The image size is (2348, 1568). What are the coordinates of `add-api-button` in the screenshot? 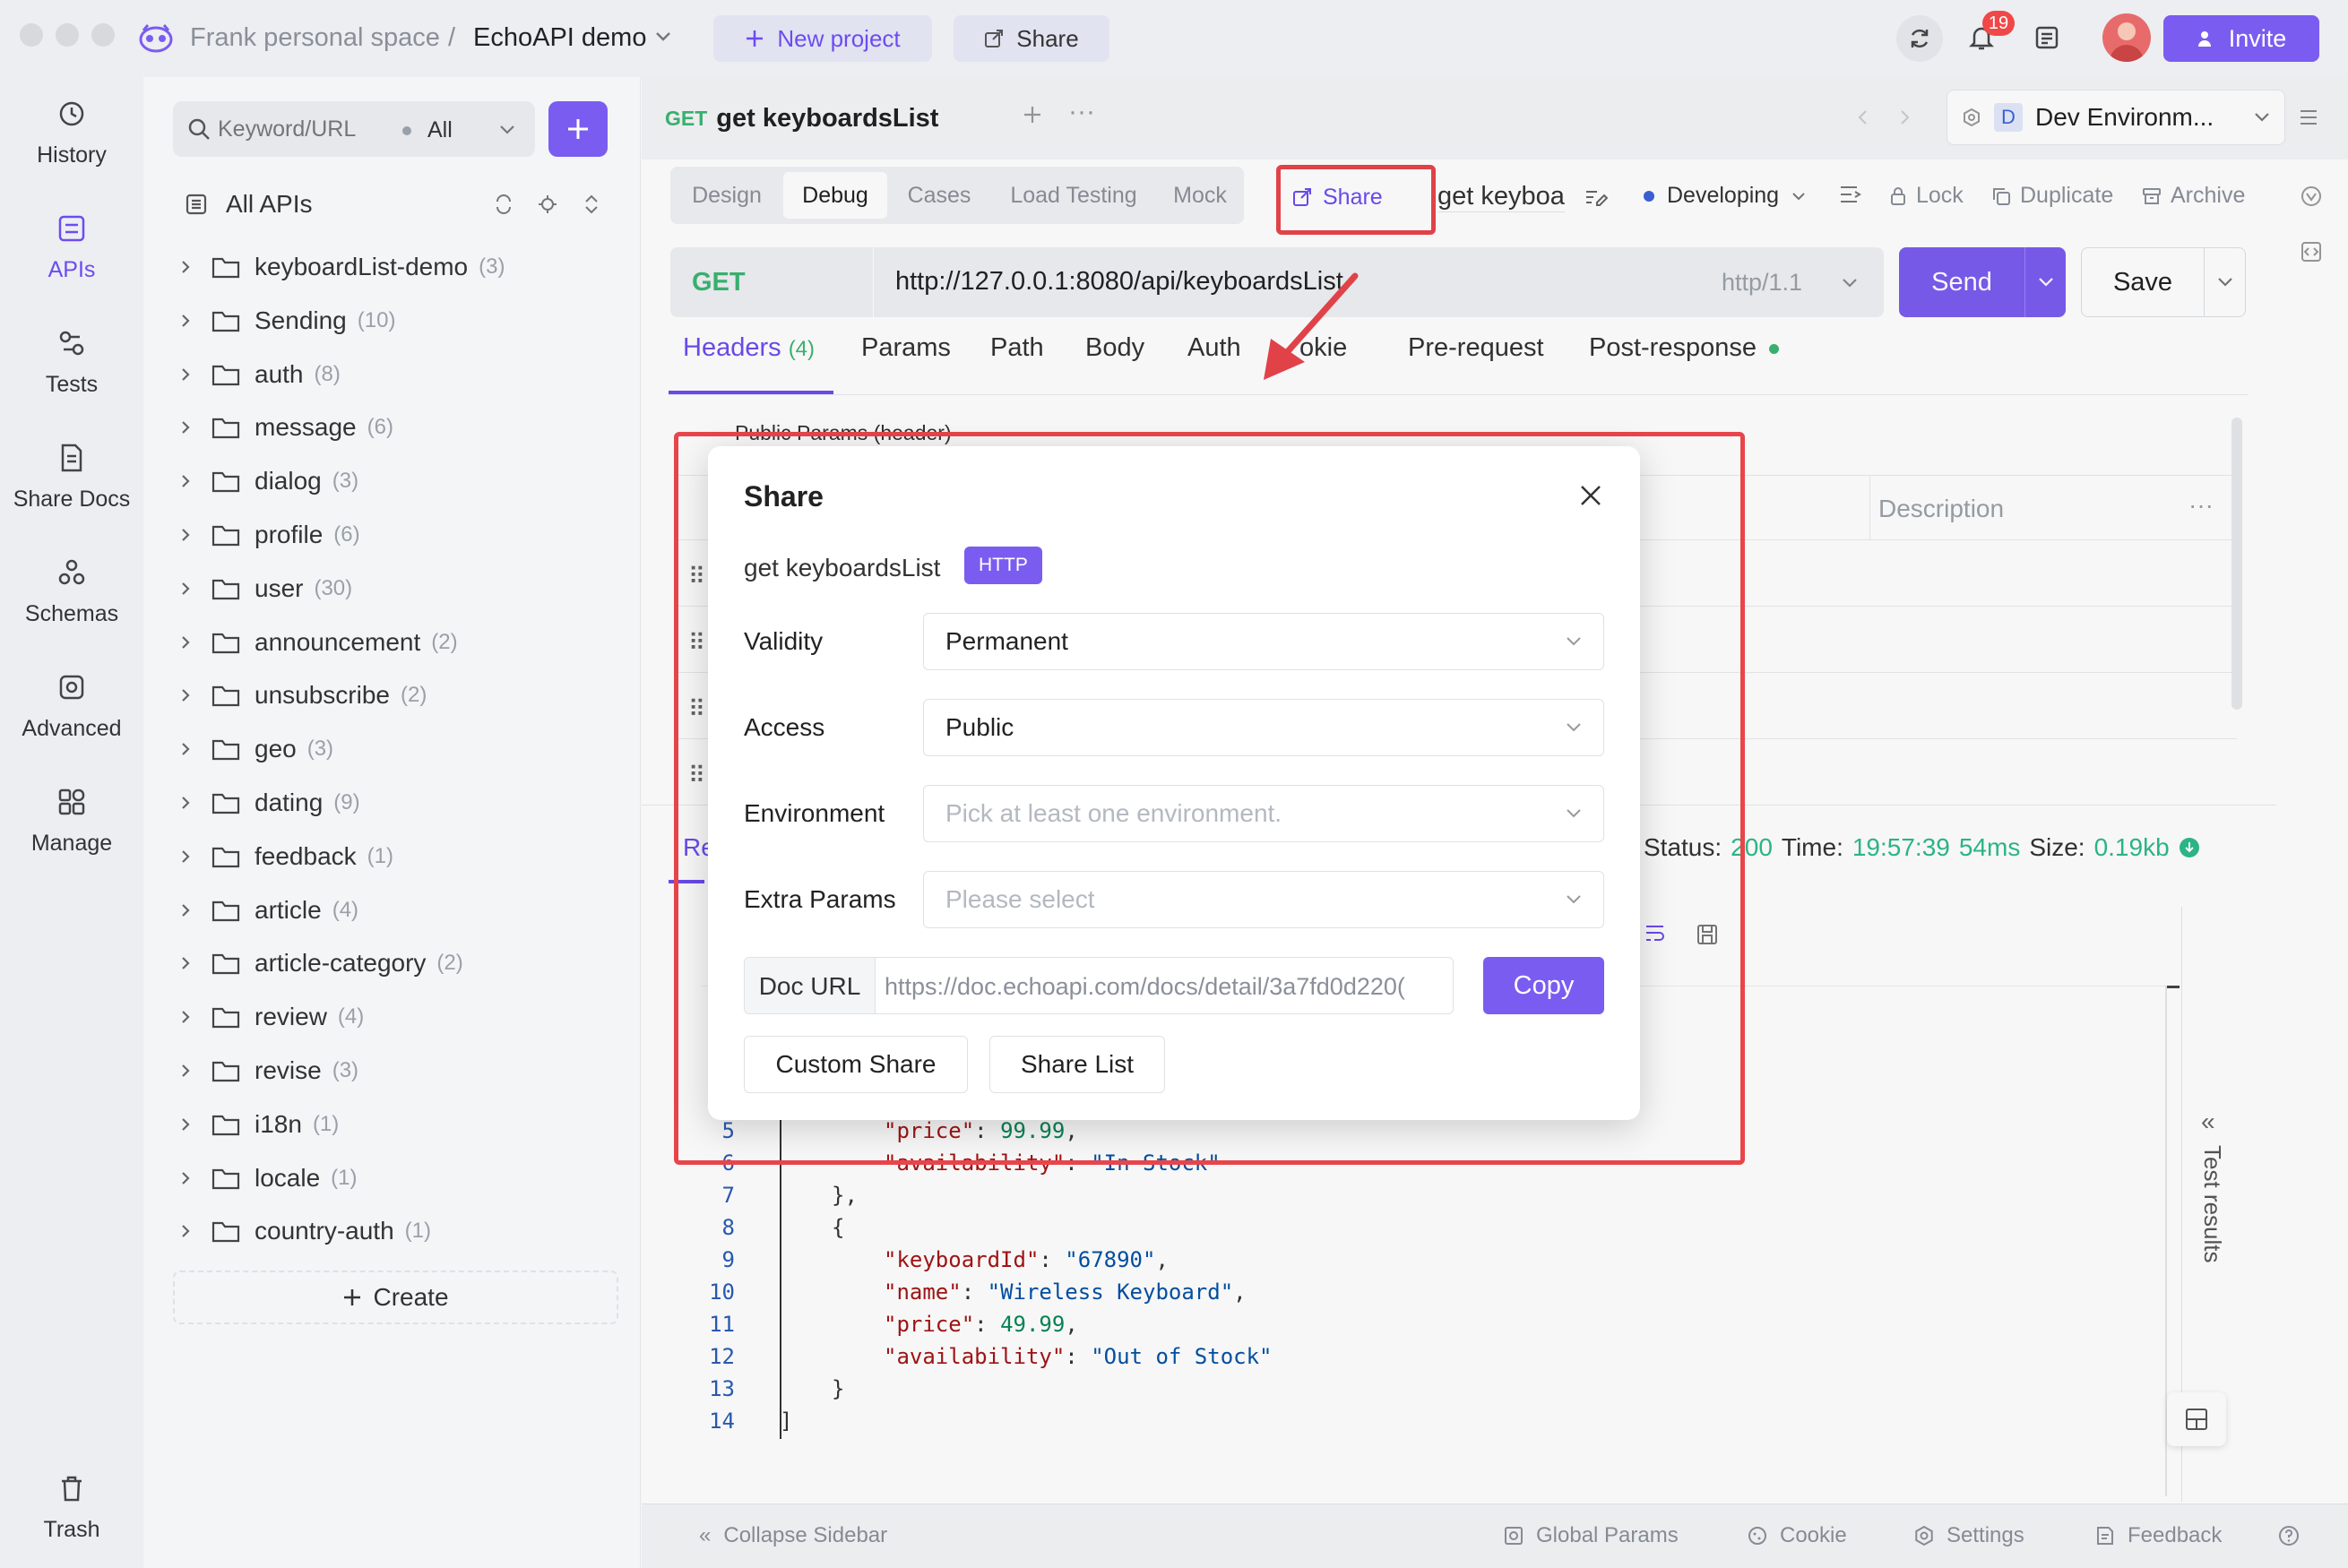 It's located at (578, 129).